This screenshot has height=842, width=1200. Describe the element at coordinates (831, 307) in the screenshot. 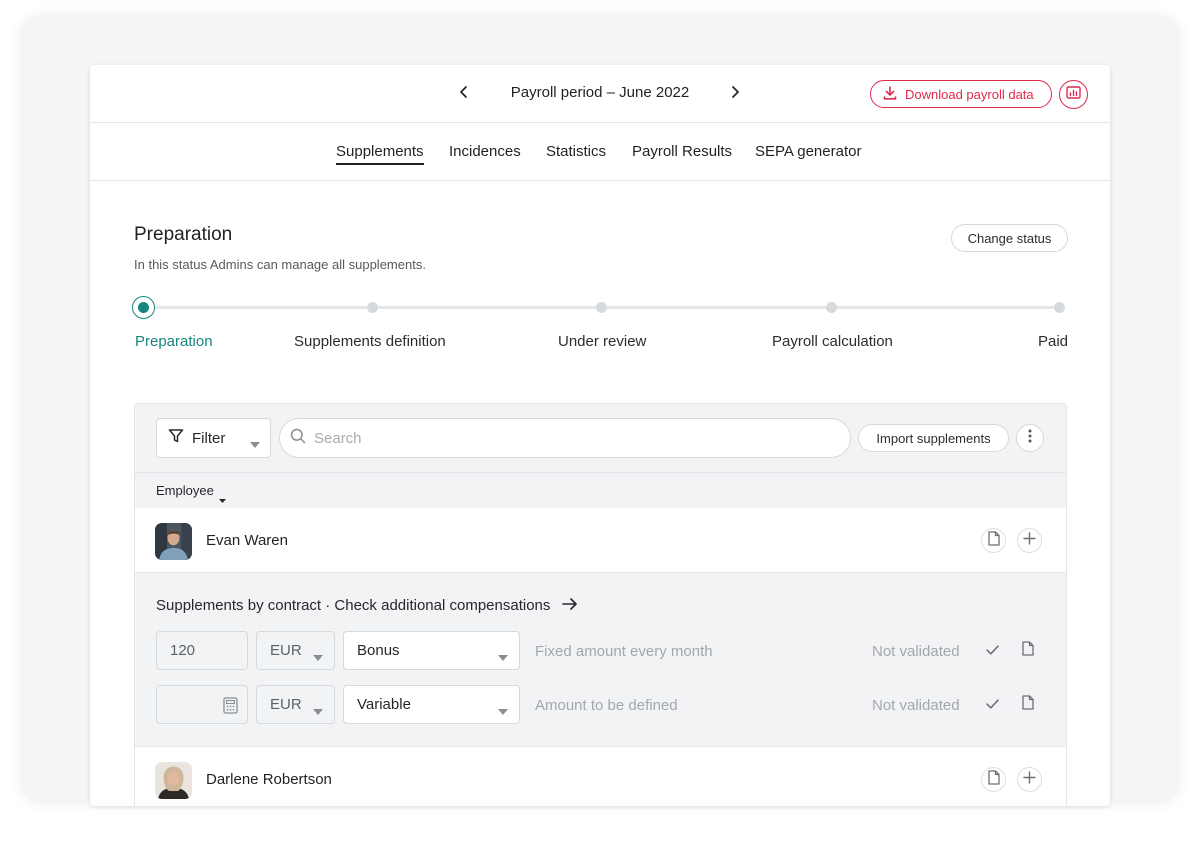

I see `step-dot-payroll-calculation` at that location.